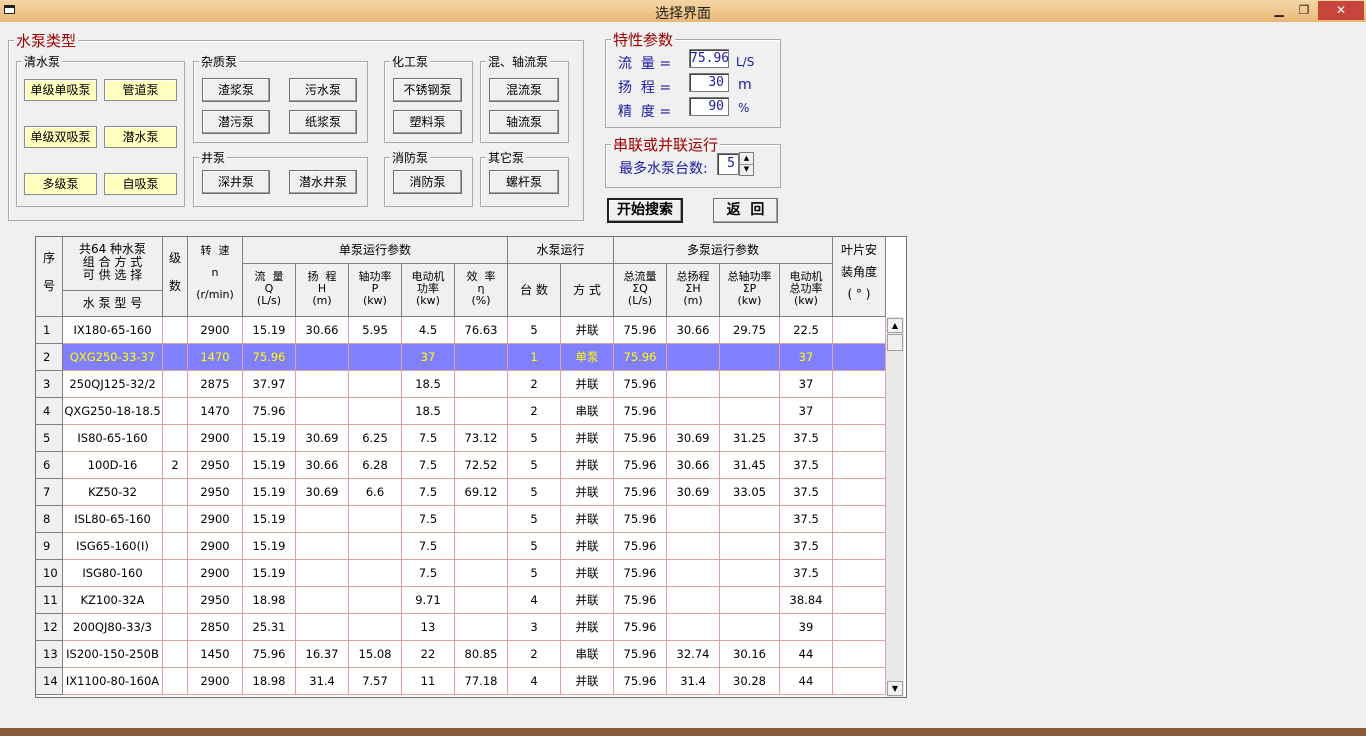  I want to click on back-button: 返 回, so click(745, 210).